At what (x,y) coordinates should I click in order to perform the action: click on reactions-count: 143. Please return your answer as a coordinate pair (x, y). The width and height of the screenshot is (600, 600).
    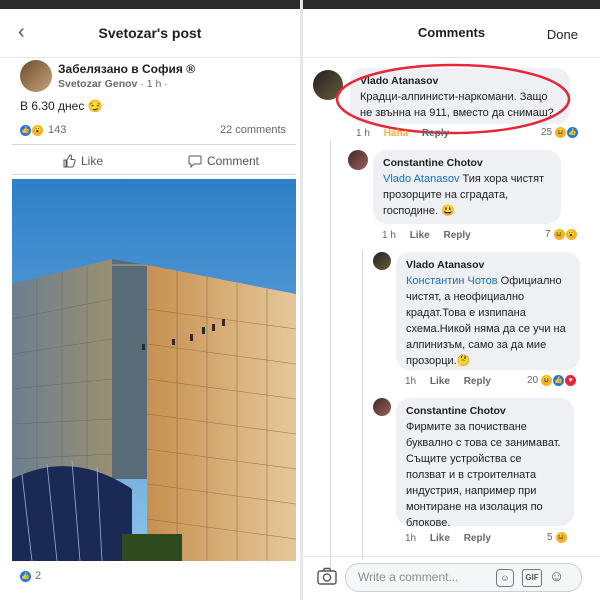
    Looking at the image, I should click on (57, 130).